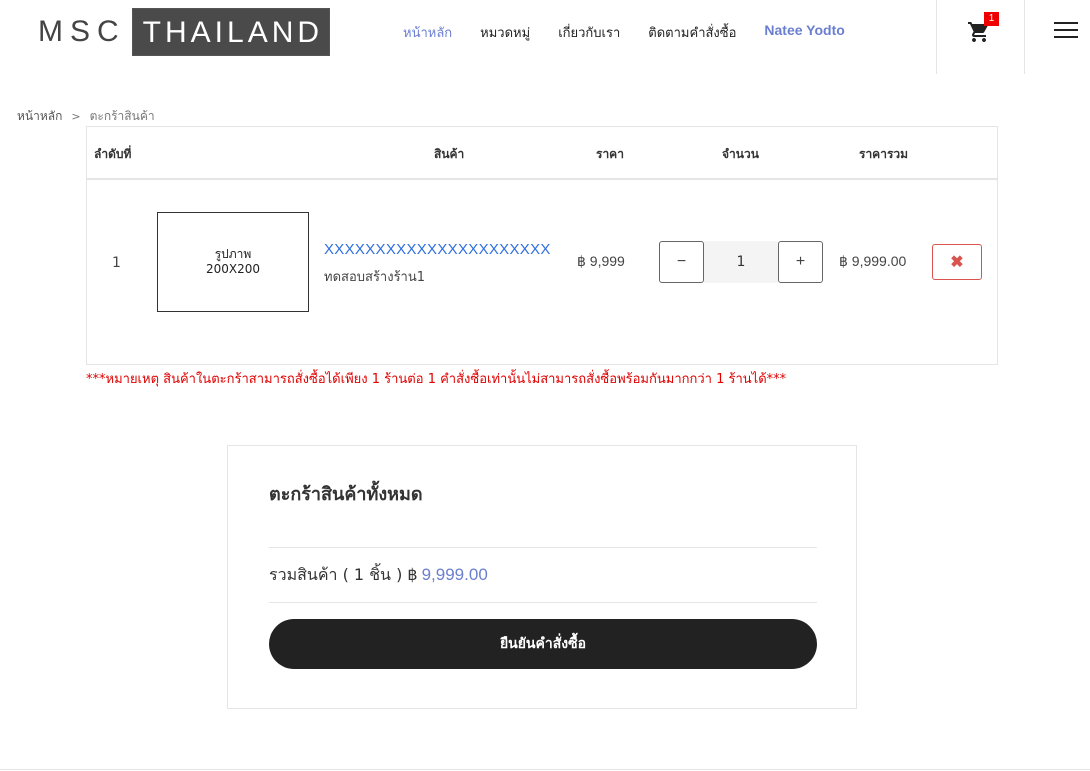 The image size is (1090, 771). What do you see at coordinates (233, 269) in the screenshot?
I see `product-image-size: 200X200` at bounding box center [233, 269].